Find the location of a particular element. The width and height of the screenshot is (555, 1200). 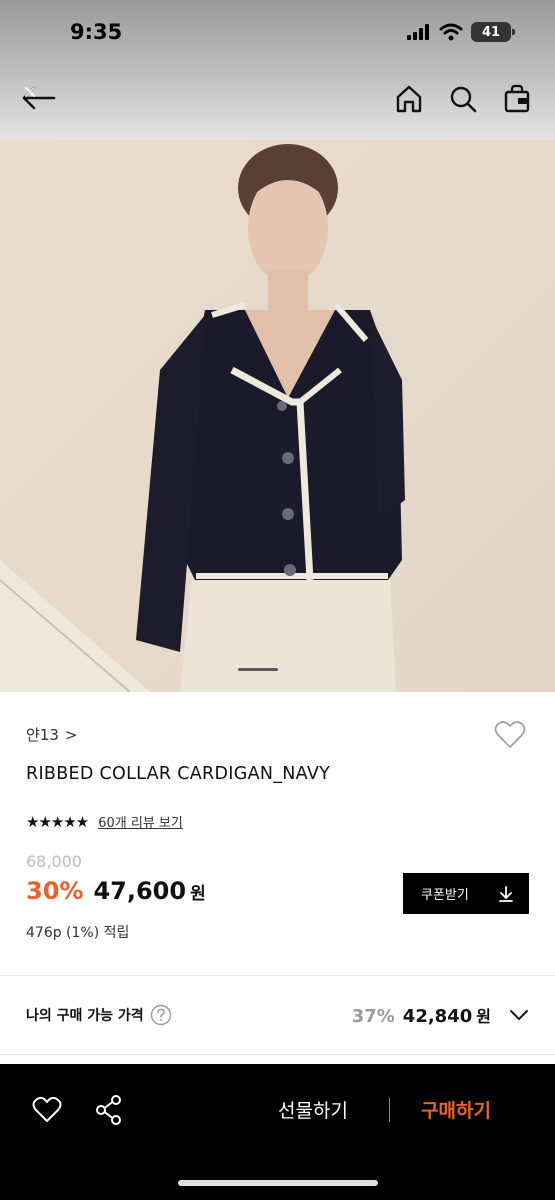

nav-actions is located at coordinates (463, 99).